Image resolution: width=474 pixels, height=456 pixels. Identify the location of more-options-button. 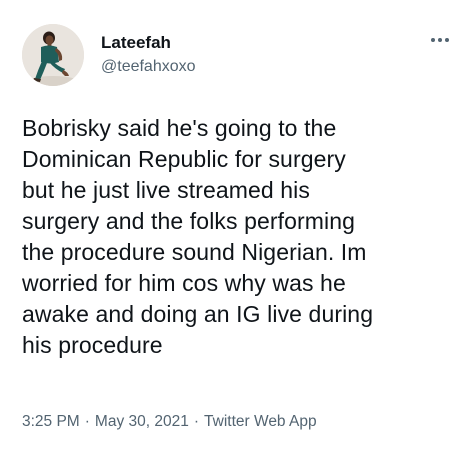
(440, 40).